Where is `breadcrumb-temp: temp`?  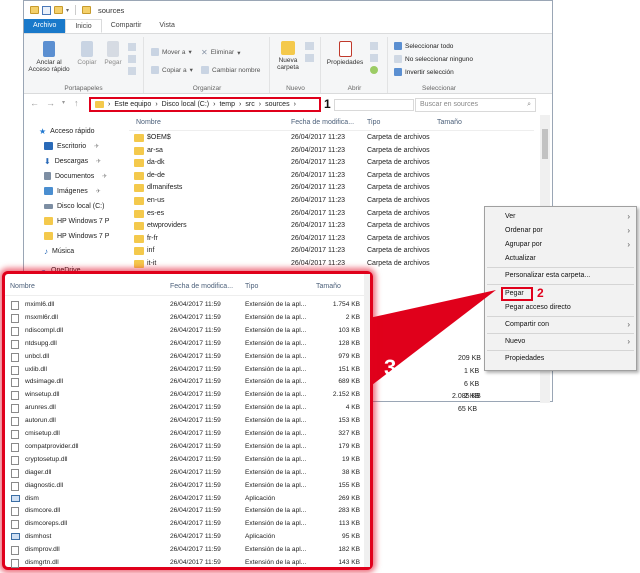 breadcrumb-temp: temp is located at coordinates (227, 104).